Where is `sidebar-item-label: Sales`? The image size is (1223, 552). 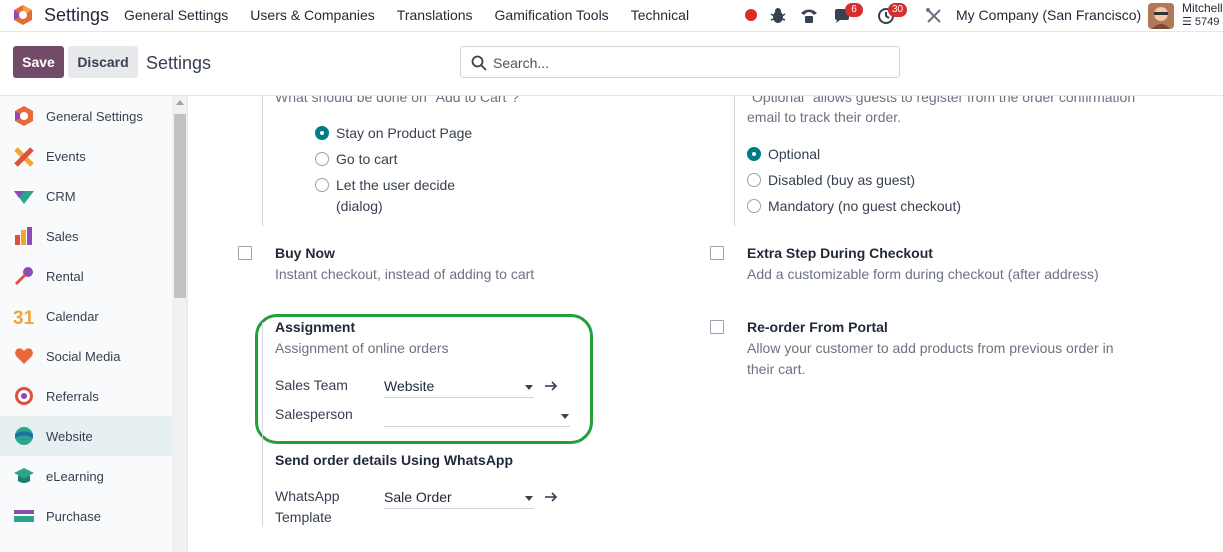 sidebar-item-label: Sales is located at coordinates (62, 236).